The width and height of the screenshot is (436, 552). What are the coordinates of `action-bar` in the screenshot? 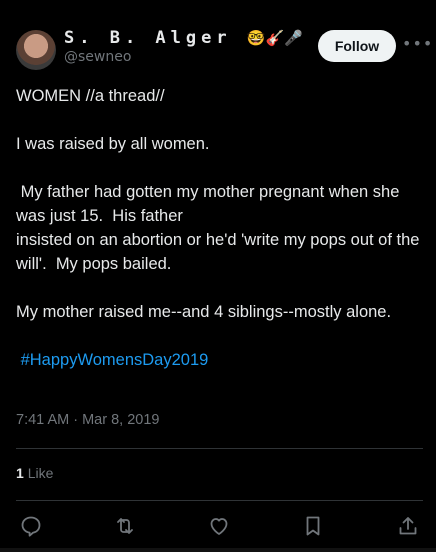 It's located at (218, 525).